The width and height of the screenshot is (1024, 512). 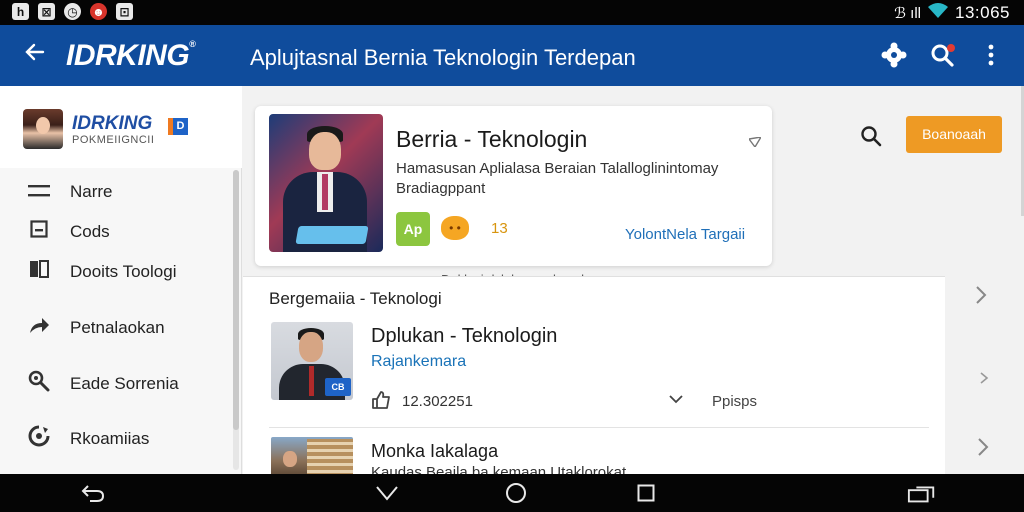 I want to click on book-icon, so click(x=39, y=272).